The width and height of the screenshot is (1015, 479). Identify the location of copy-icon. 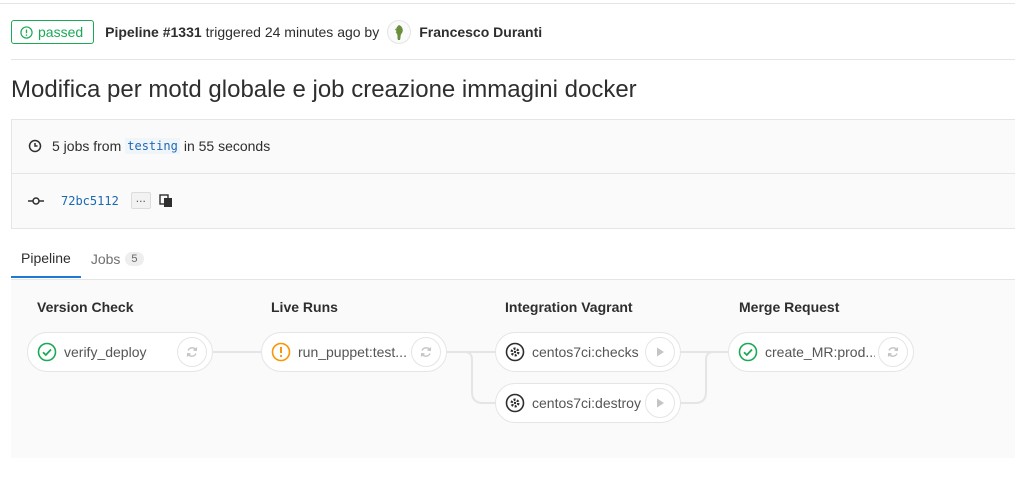
(165, 200).